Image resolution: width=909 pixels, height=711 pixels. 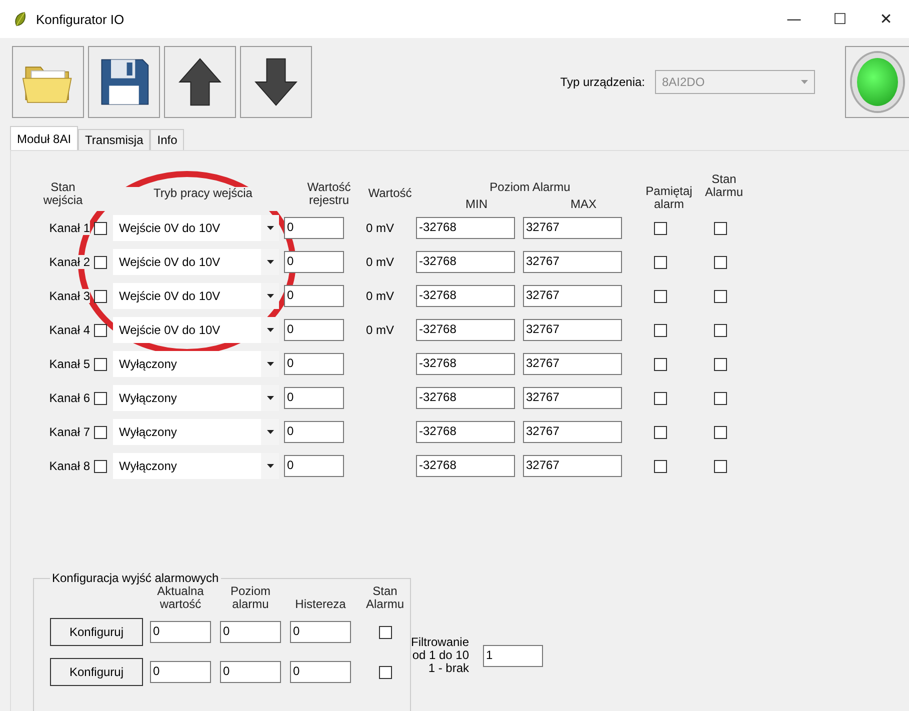 I want to click on save-floppy-button, so click(x=124, y=82).